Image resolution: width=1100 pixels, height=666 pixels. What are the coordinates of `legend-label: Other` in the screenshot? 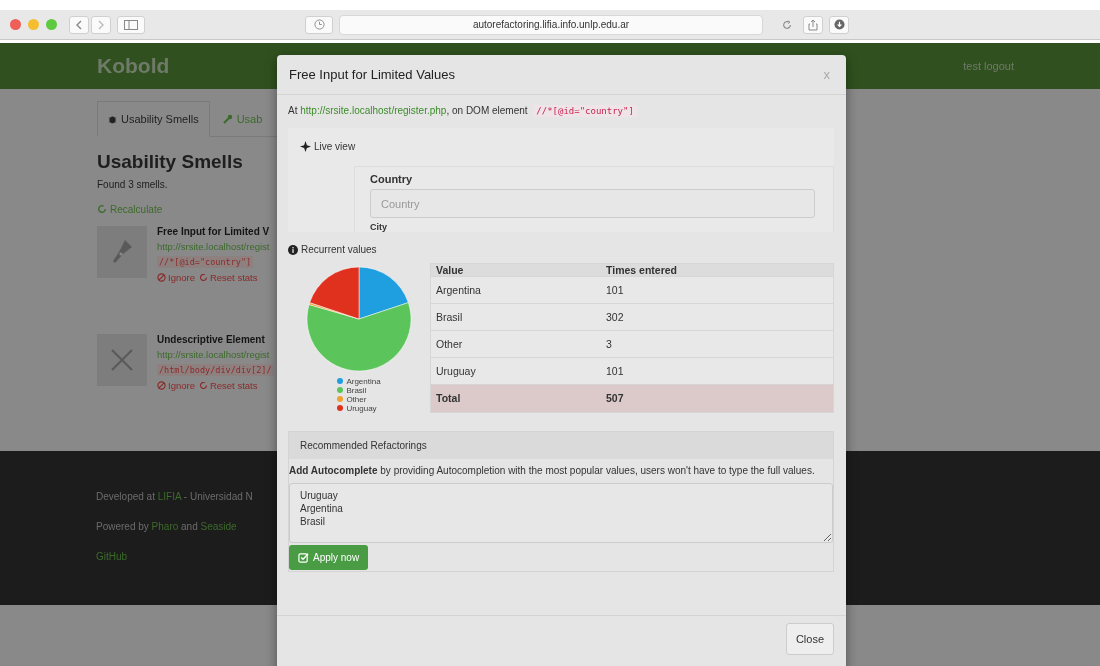 It's located at (356, 399).